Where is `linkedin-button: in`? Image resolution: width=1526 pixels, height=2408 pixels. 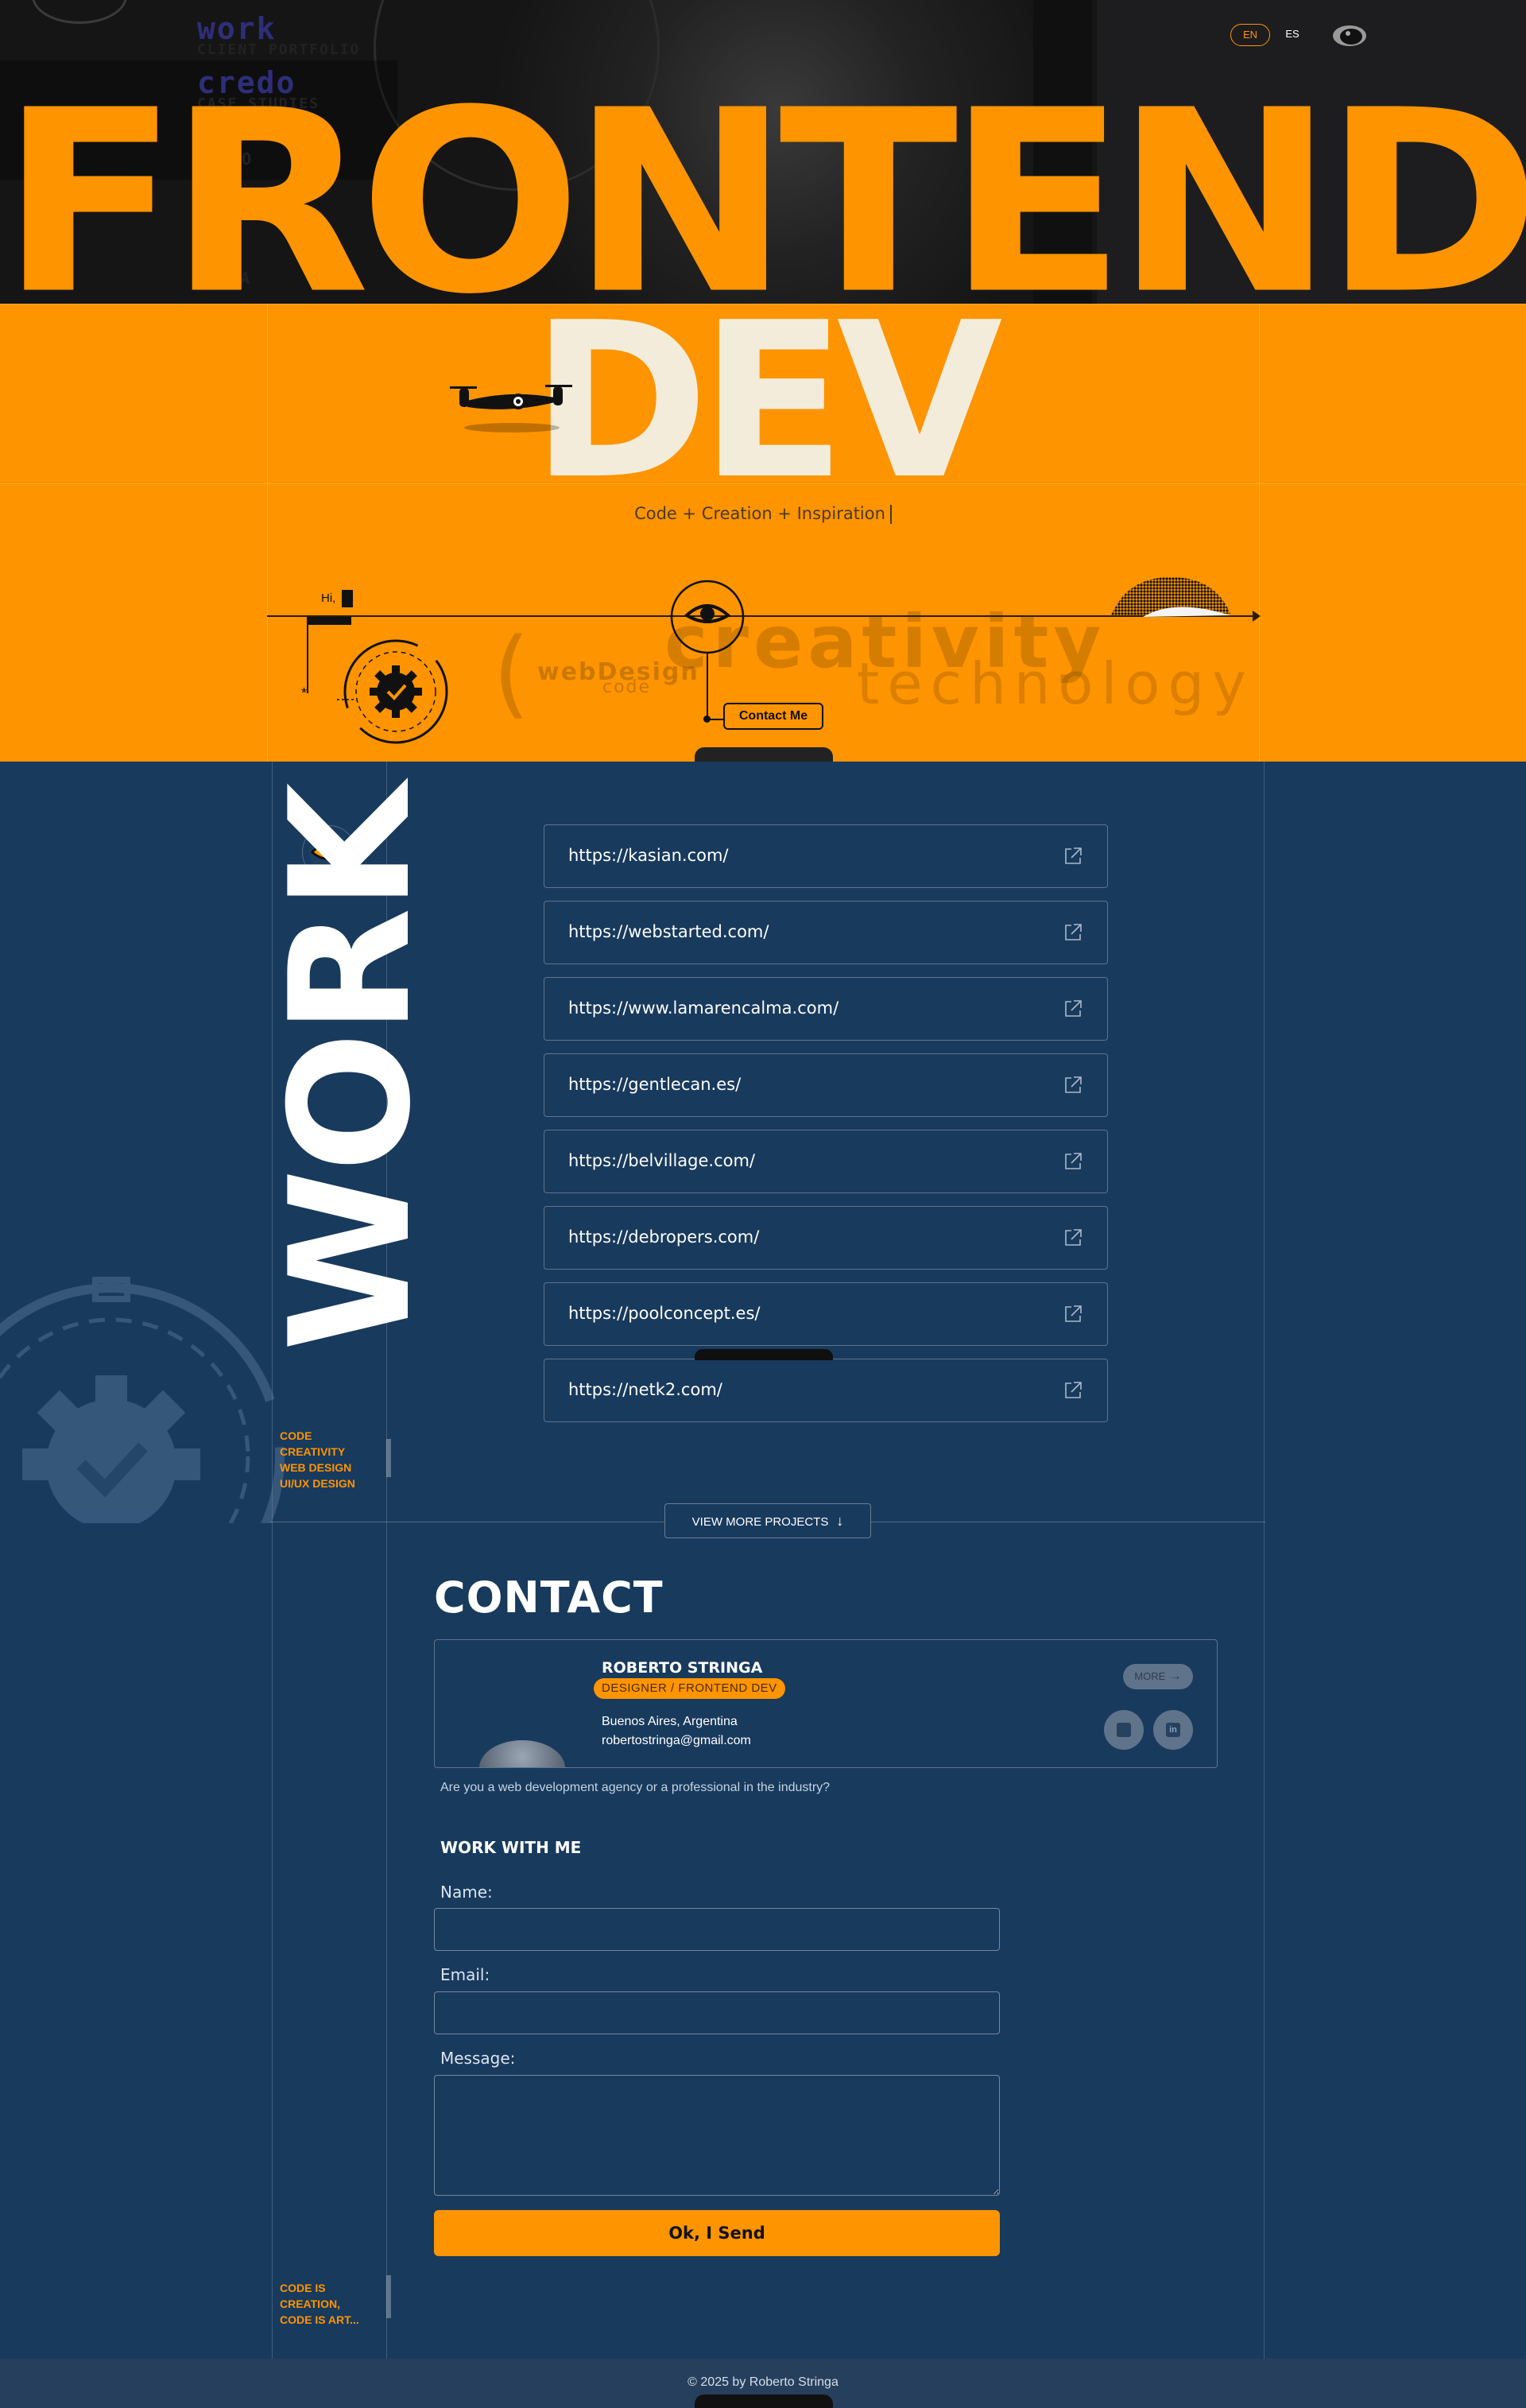
linkedin-button: in is located at coordinates (1173, 1730).